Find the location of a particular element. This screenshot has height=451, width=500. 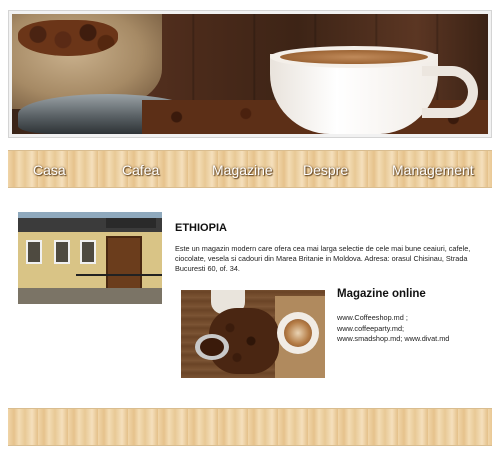

footer-bar is located at coordinates (250, 427).